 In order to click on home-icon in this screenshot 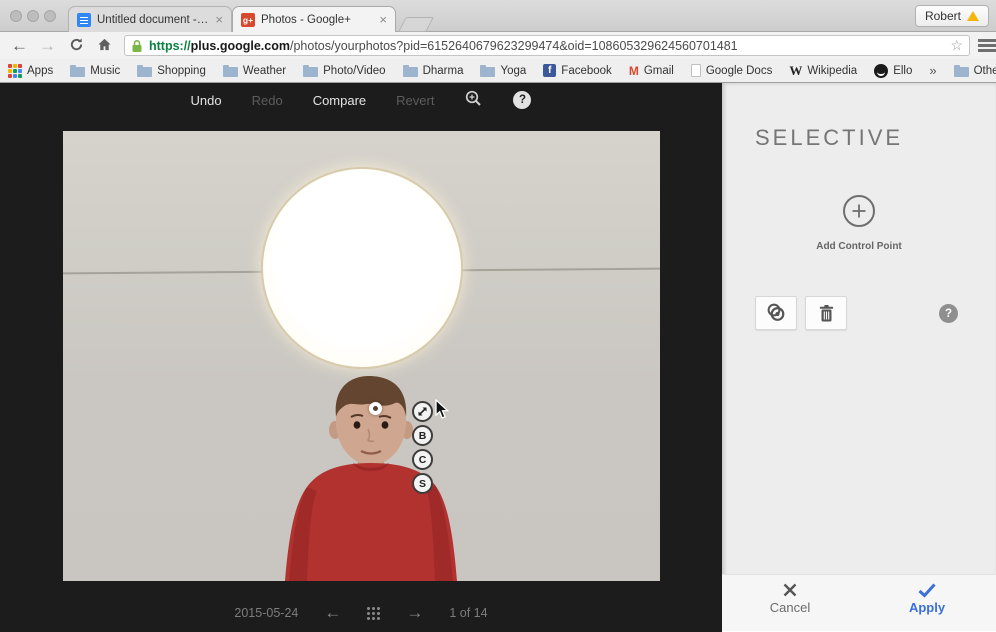, I will do `click(104, 46)`.